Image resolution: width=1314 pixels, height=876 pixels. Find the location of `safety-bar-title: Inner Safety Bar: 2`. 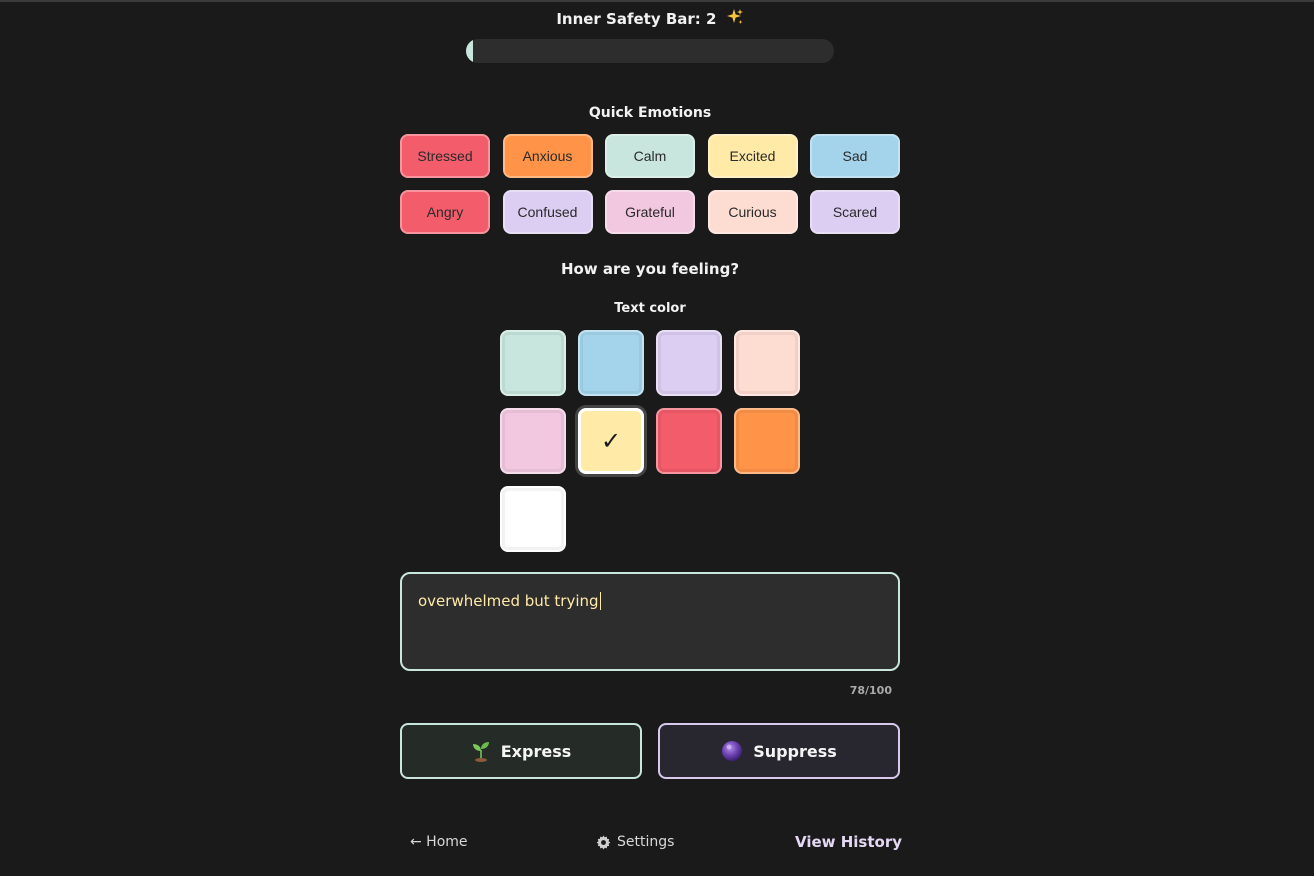

safety-bar-title: Inner Safety Bar: 2 is located at coordinates (650, 19).